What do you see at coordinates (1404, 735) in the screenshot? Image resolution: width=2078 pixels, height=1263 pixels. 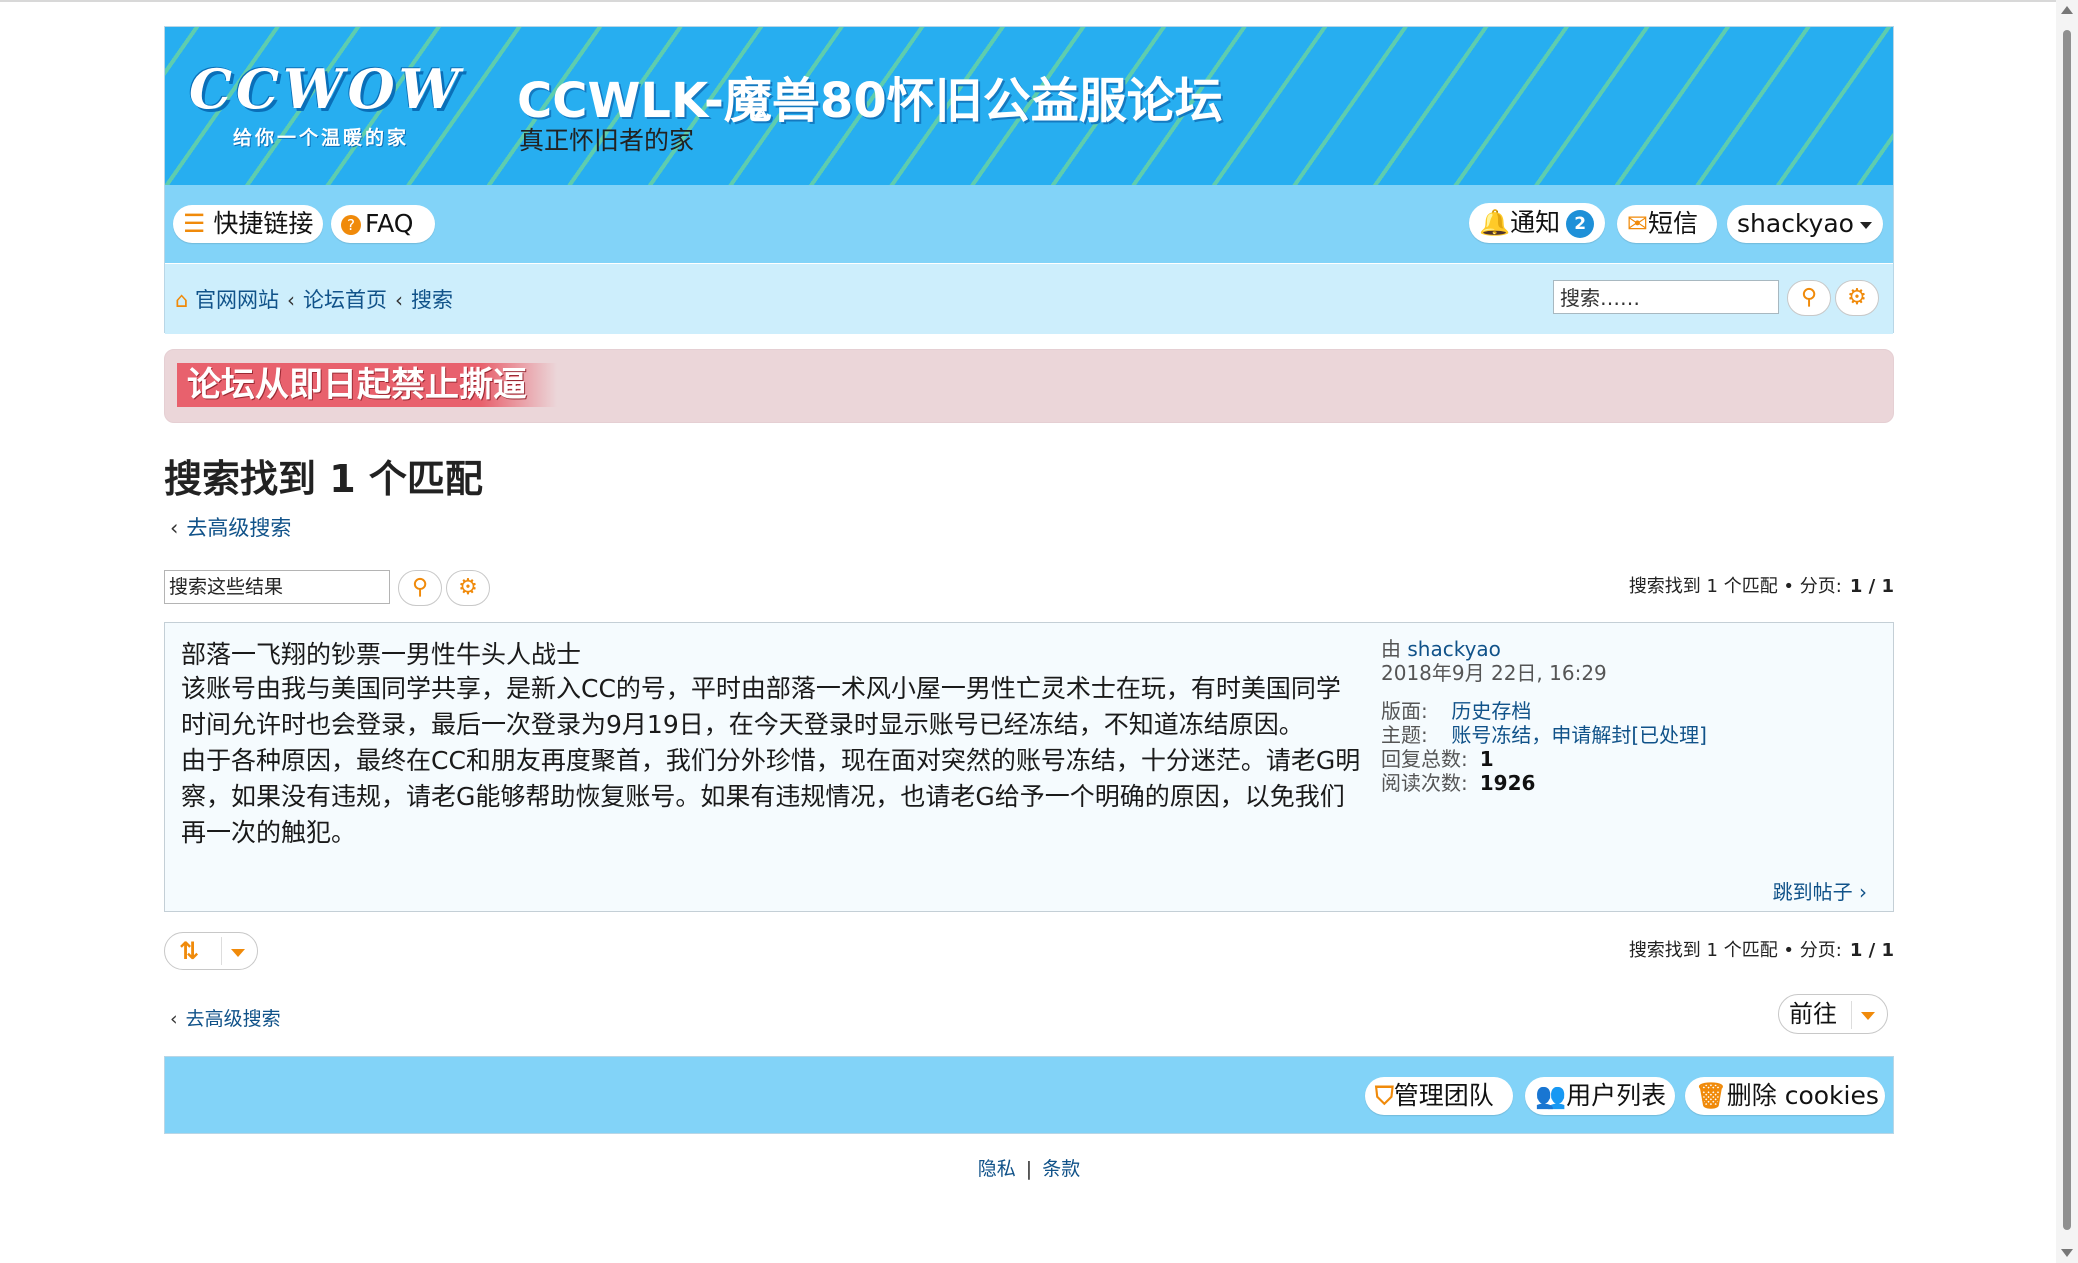 I see `topic-label: 主题:` at bounding box center [1404, 735].